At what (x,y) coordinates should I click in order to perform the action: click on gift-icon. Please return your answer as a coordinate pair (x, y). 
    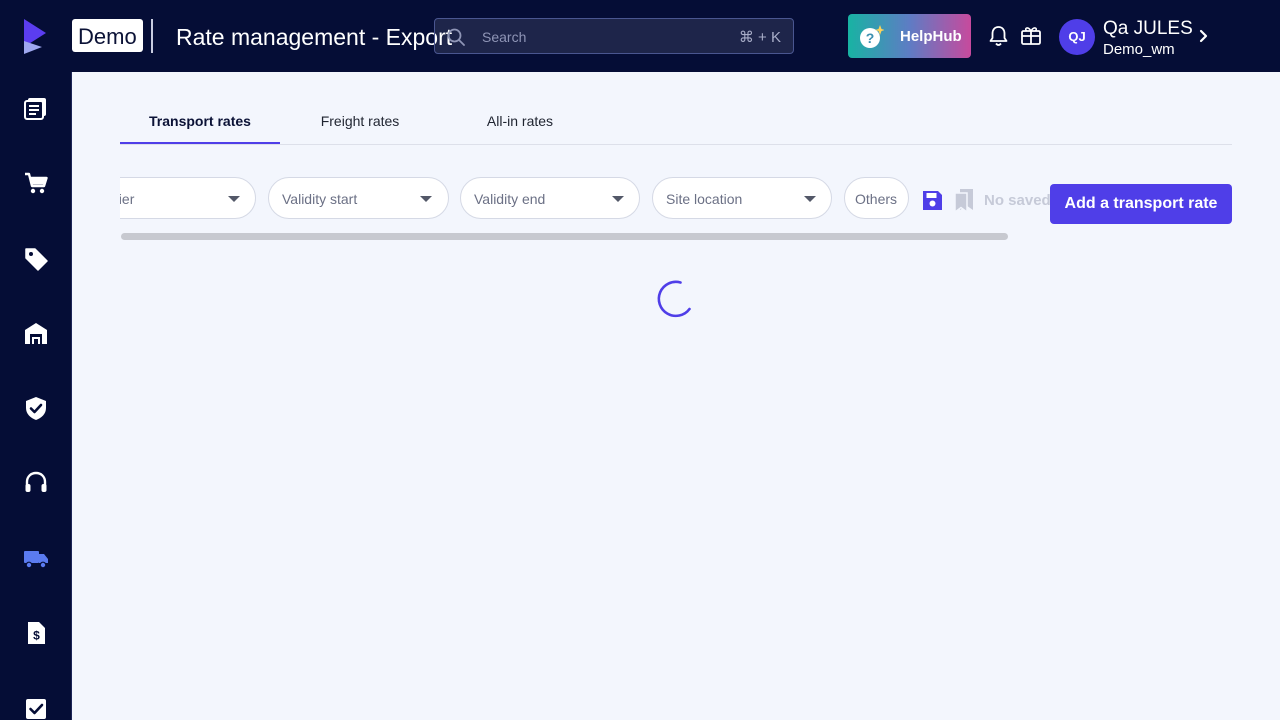
    Looking at the image, I should click on (1031, 35).